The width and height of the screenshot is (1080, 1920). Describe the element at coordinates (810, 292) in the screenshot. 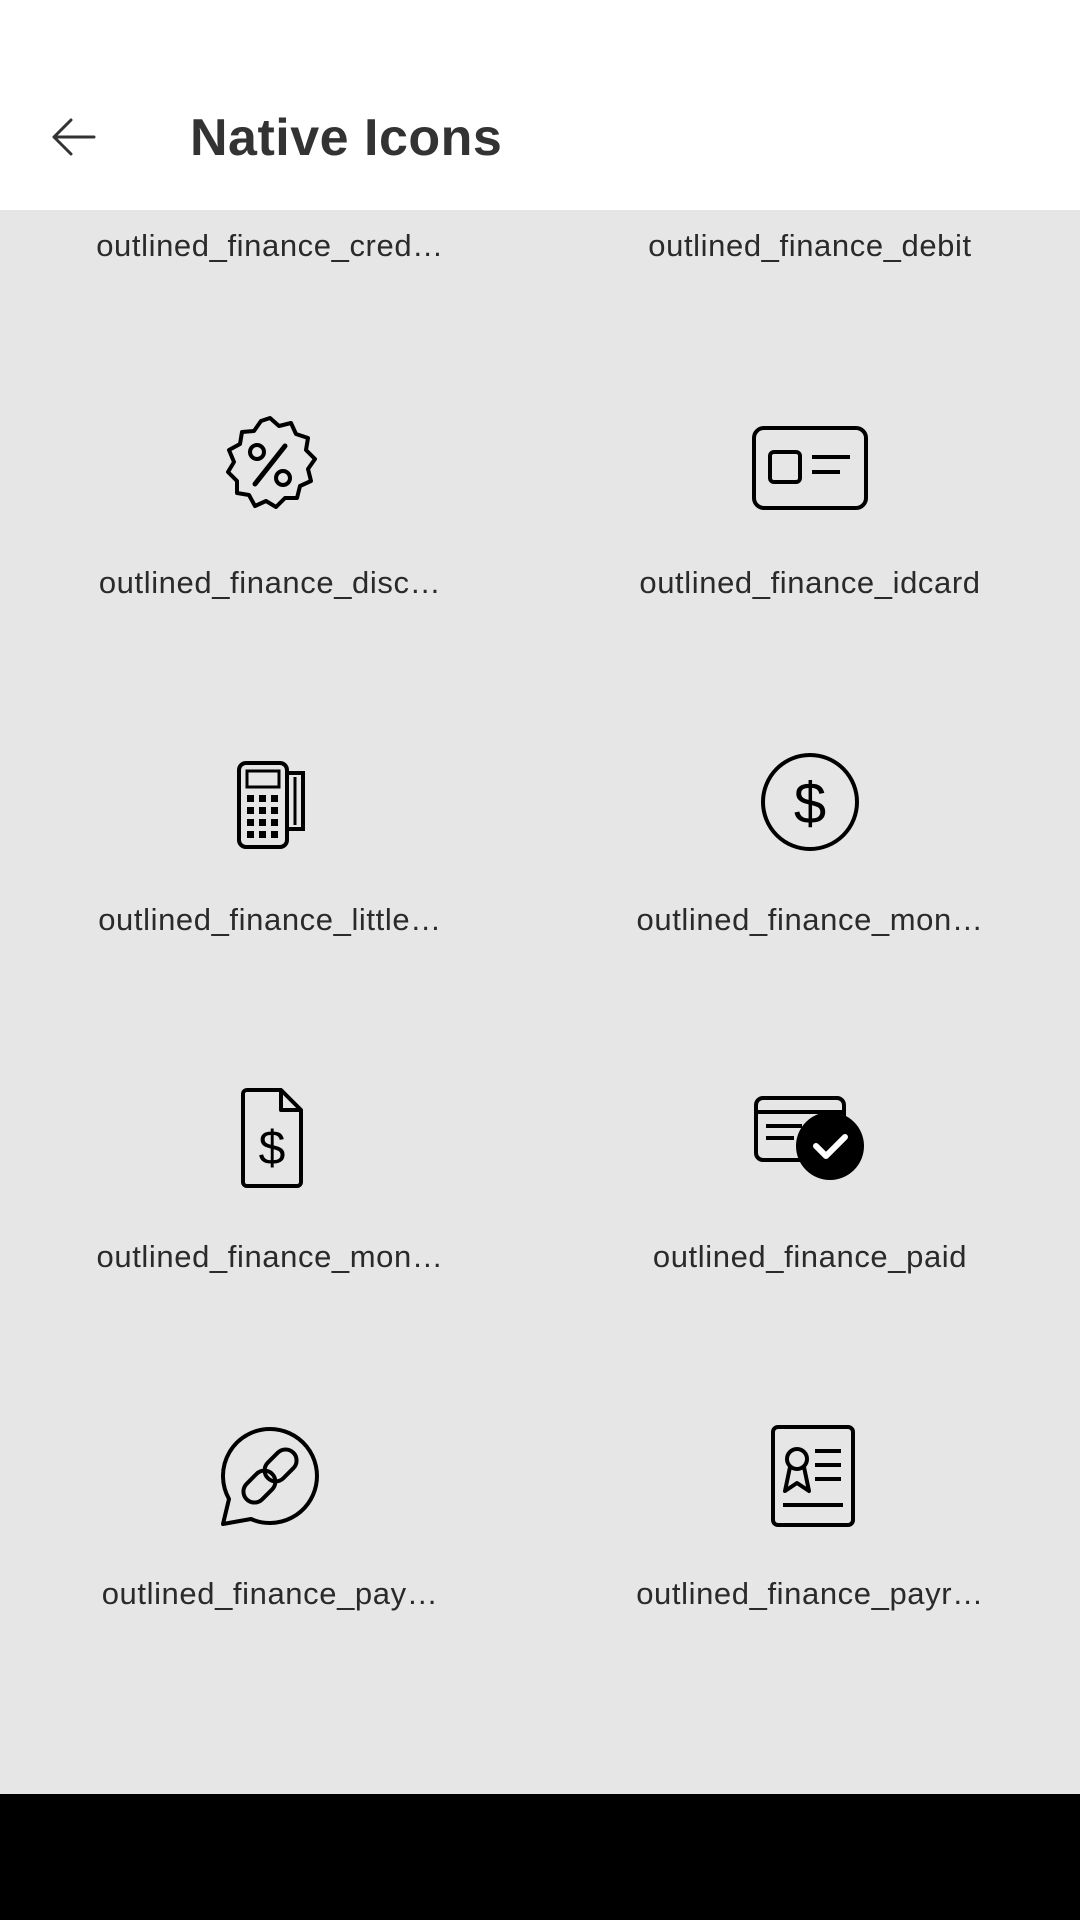

I see `icon-tile: outlined_finance_debit` at that location.